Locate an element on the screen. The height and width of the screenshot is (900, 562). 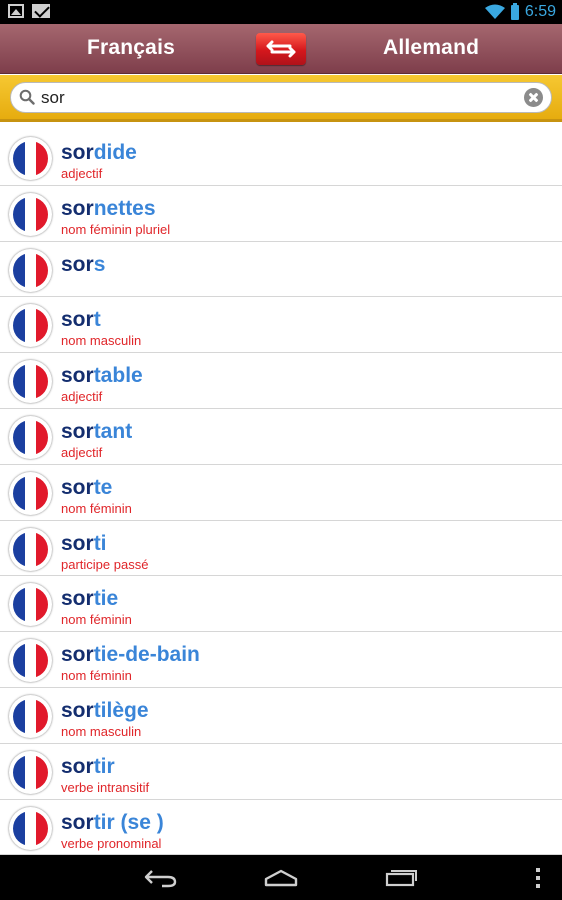
result-word: sors is located at coordinates (83, 265).